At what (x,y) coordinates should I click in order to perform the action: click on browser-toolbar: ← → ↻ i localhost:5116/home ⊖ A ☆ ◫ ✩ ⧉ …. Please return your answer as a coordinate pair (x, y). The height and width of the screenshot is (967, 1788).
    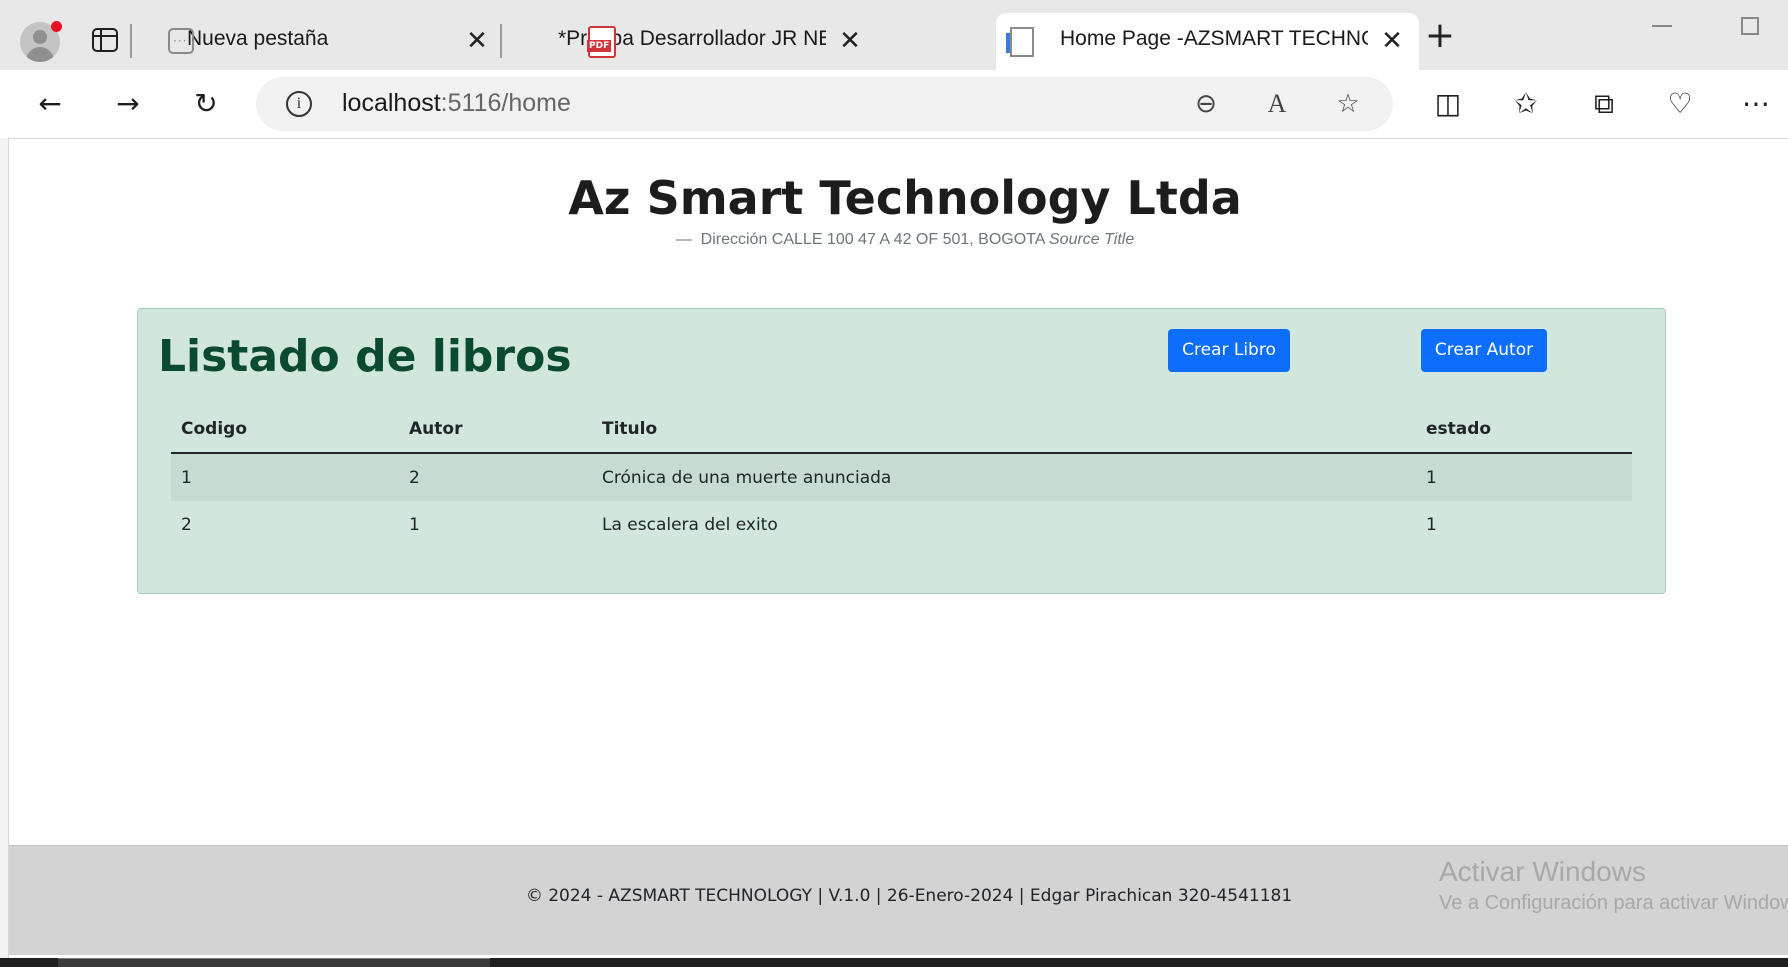
    Looking at the image, I should click on (894, 104).